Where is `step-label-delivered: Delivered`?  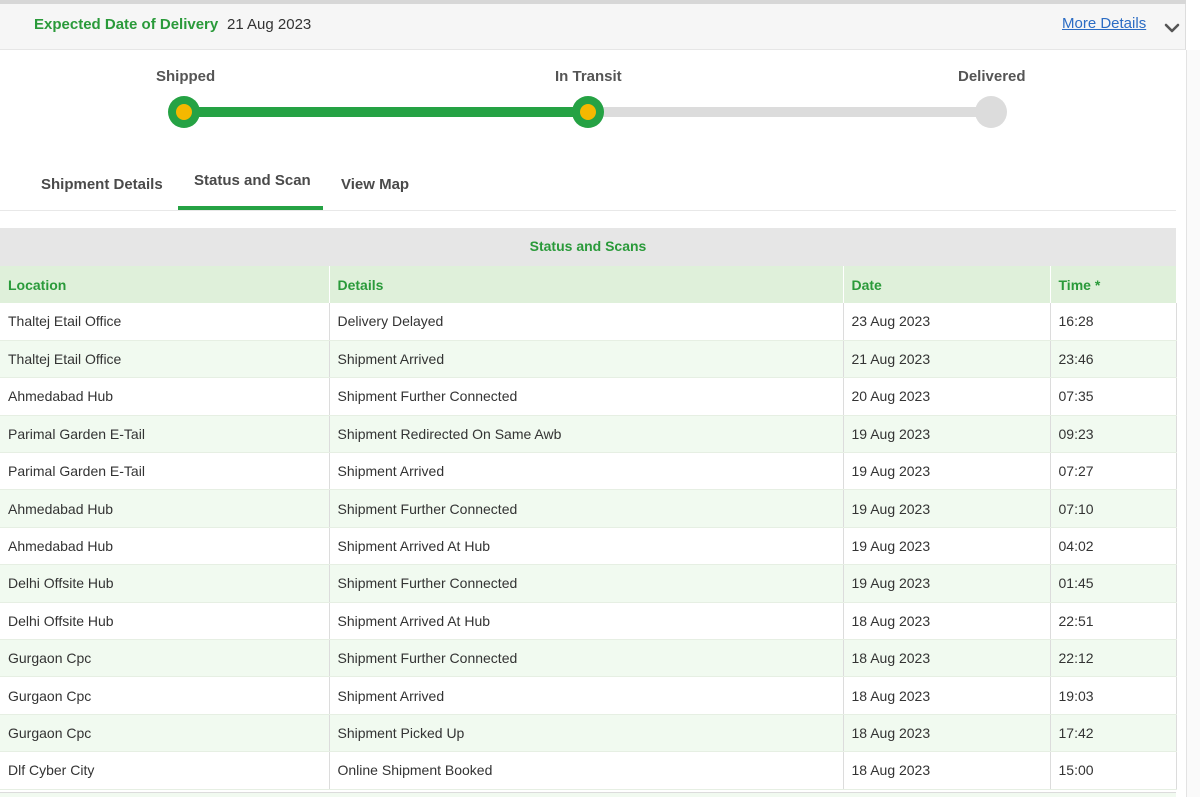 step-label-delivered: Delivered is located at coordinates (992, 76).